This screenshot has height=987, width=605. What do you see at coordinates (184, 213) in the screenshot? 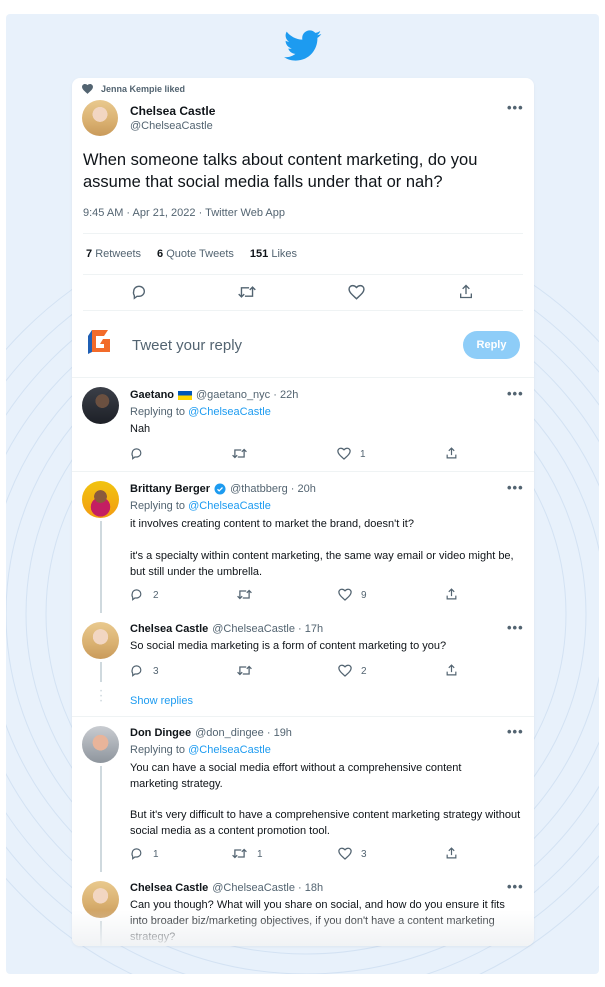
I see `tweet-meta: 9:45 AM · Apr 21, 2022 · Twitter Web App` at bounding box center [184, 213].